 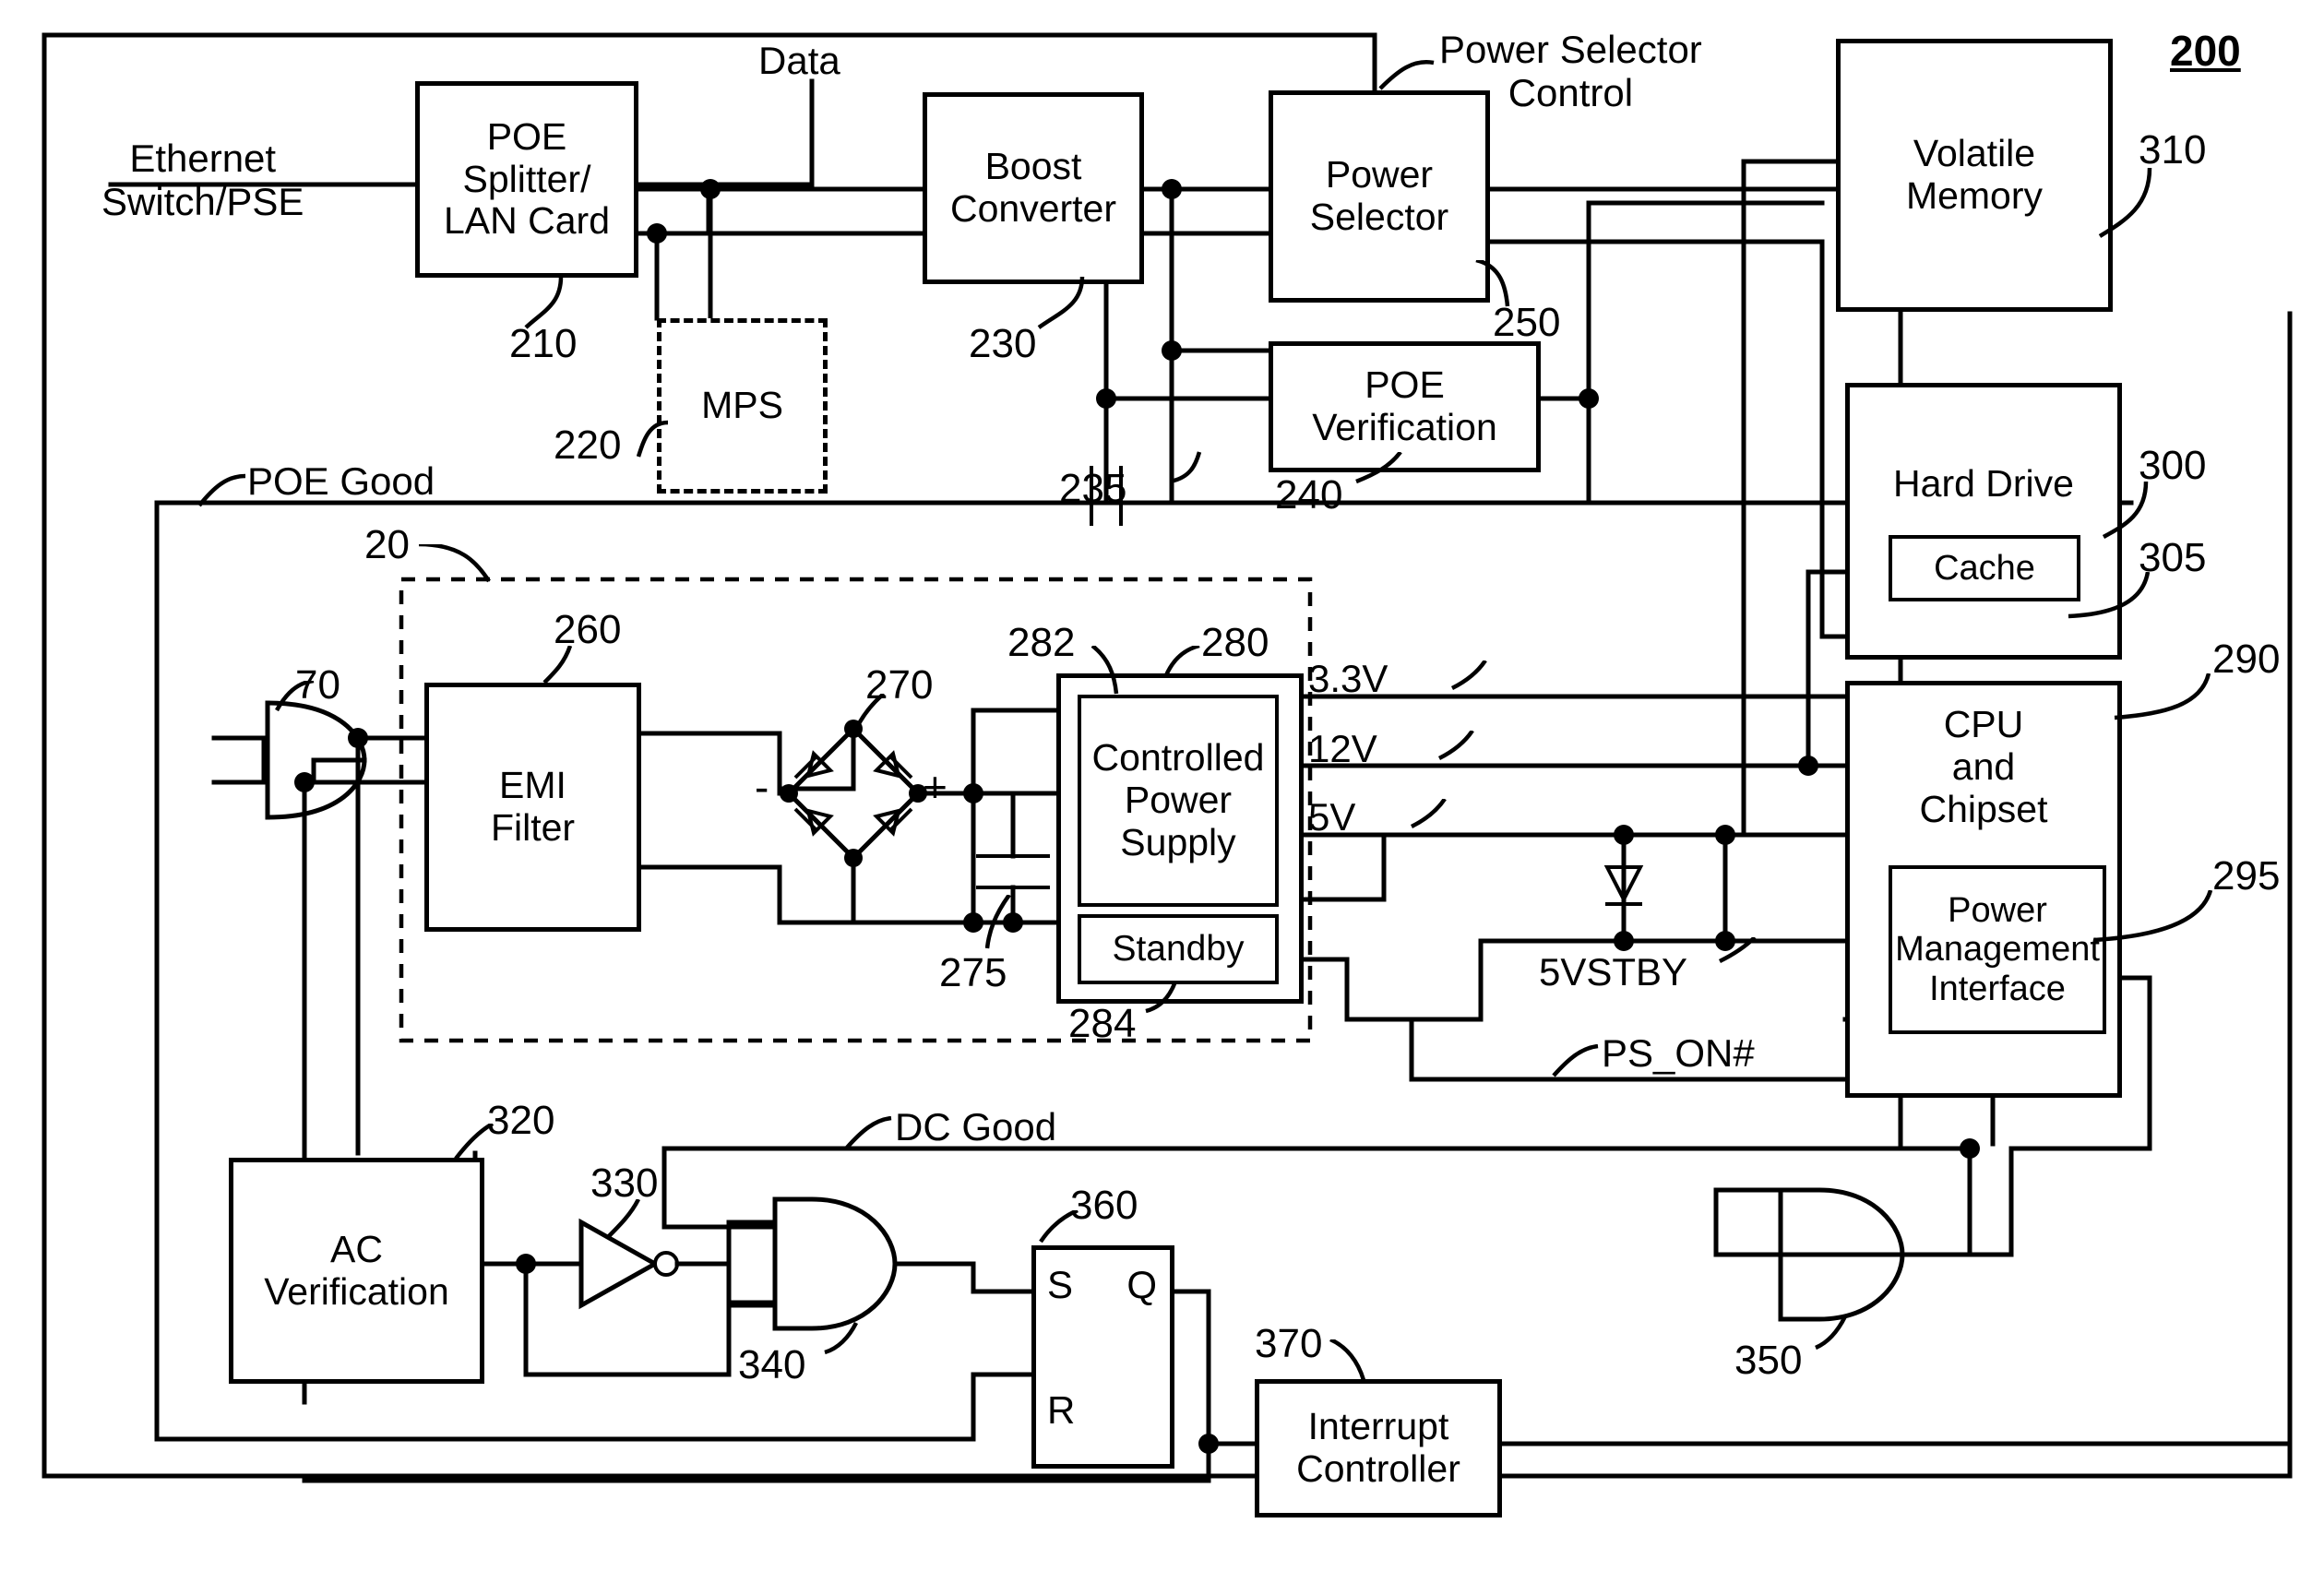 I want to click on ref-330-leader, so click(x=623, y=1219).